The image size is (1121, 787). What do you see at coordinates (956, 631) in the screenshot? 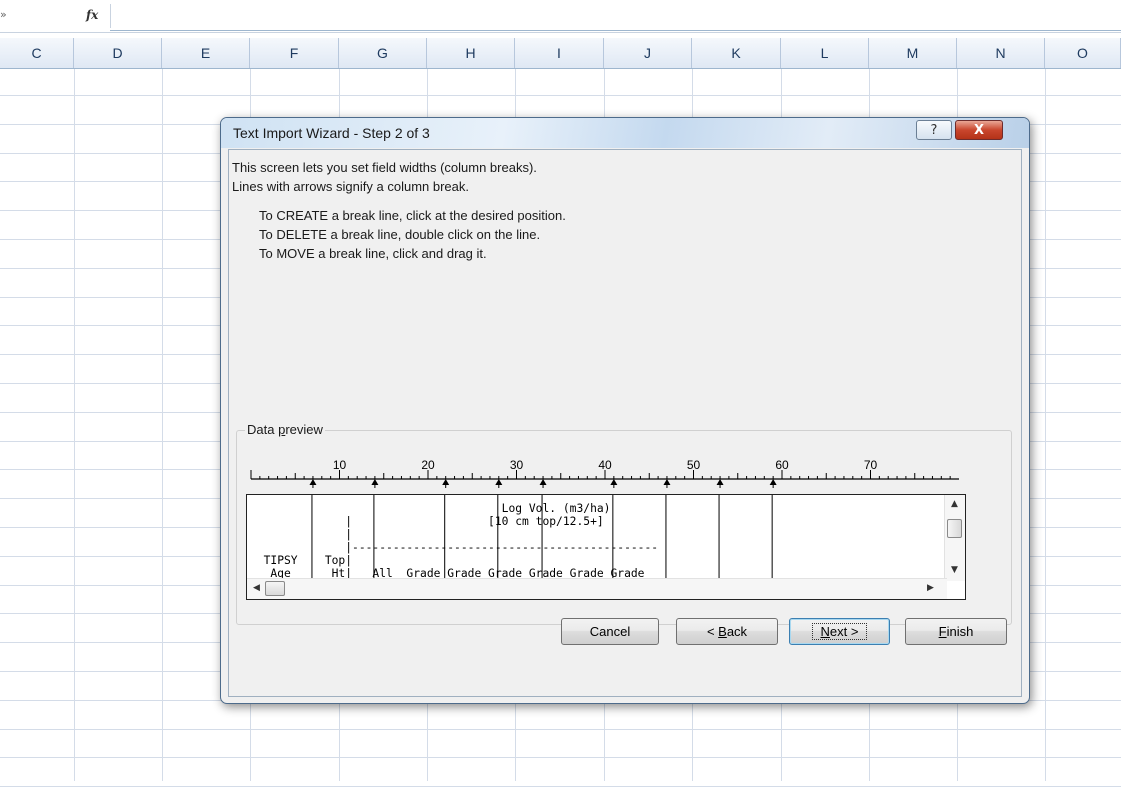
I see `finish-button: Finish` at bounding box center [956, 631].